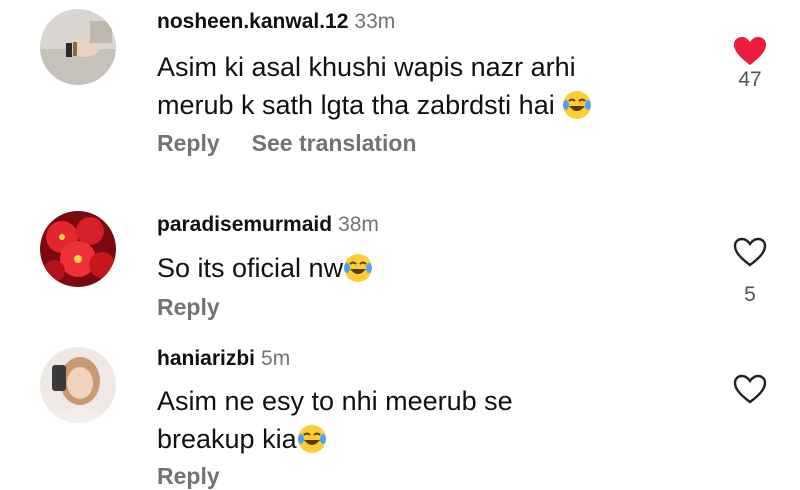  I want to click on timestamp: 33m, so click(375, 21).